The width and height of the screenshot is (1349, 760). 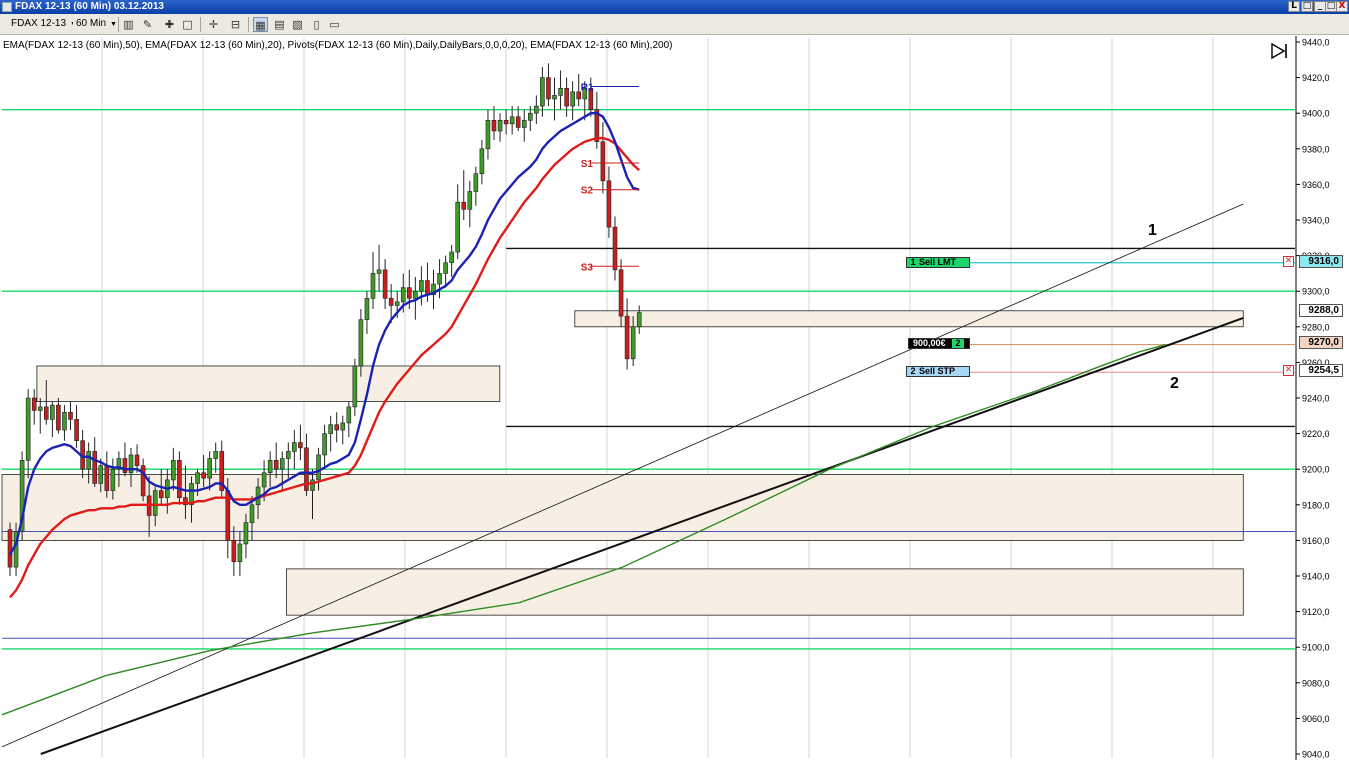 What do you see at coordinates (1152, 230) in the screenshot?
I see `annotation-1: 1` at bounding box center [1152, 230].